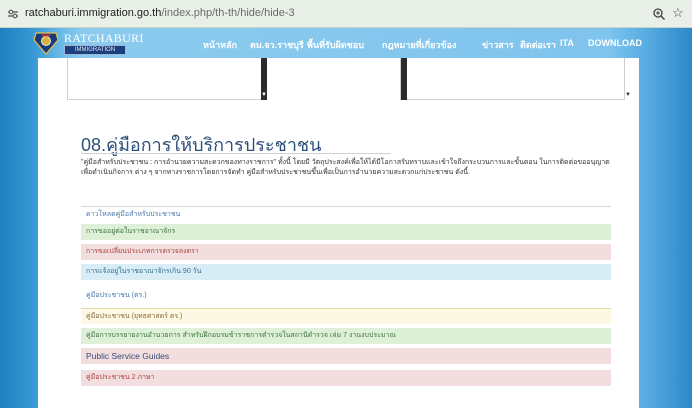  Describe the element at coordinates (346, 356) in the screenshot. I see `list-item-public-service-guides: Public Service Guides` at that location.